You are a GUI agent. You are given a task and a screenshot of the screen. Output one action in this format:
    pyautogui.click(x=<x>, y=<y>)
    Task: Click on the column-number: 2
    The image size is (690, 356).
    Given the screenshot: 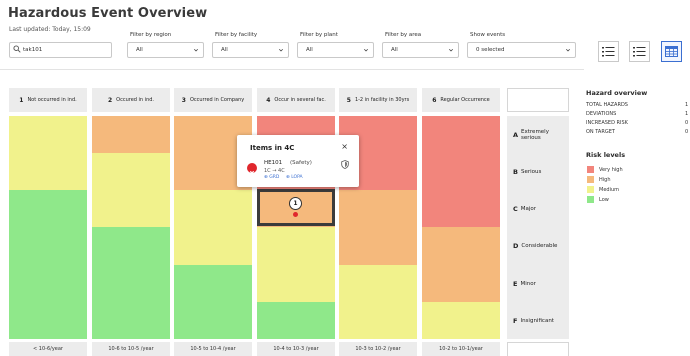 What is the action you would take?
    pyautogui.click(x=110, y=100)
    